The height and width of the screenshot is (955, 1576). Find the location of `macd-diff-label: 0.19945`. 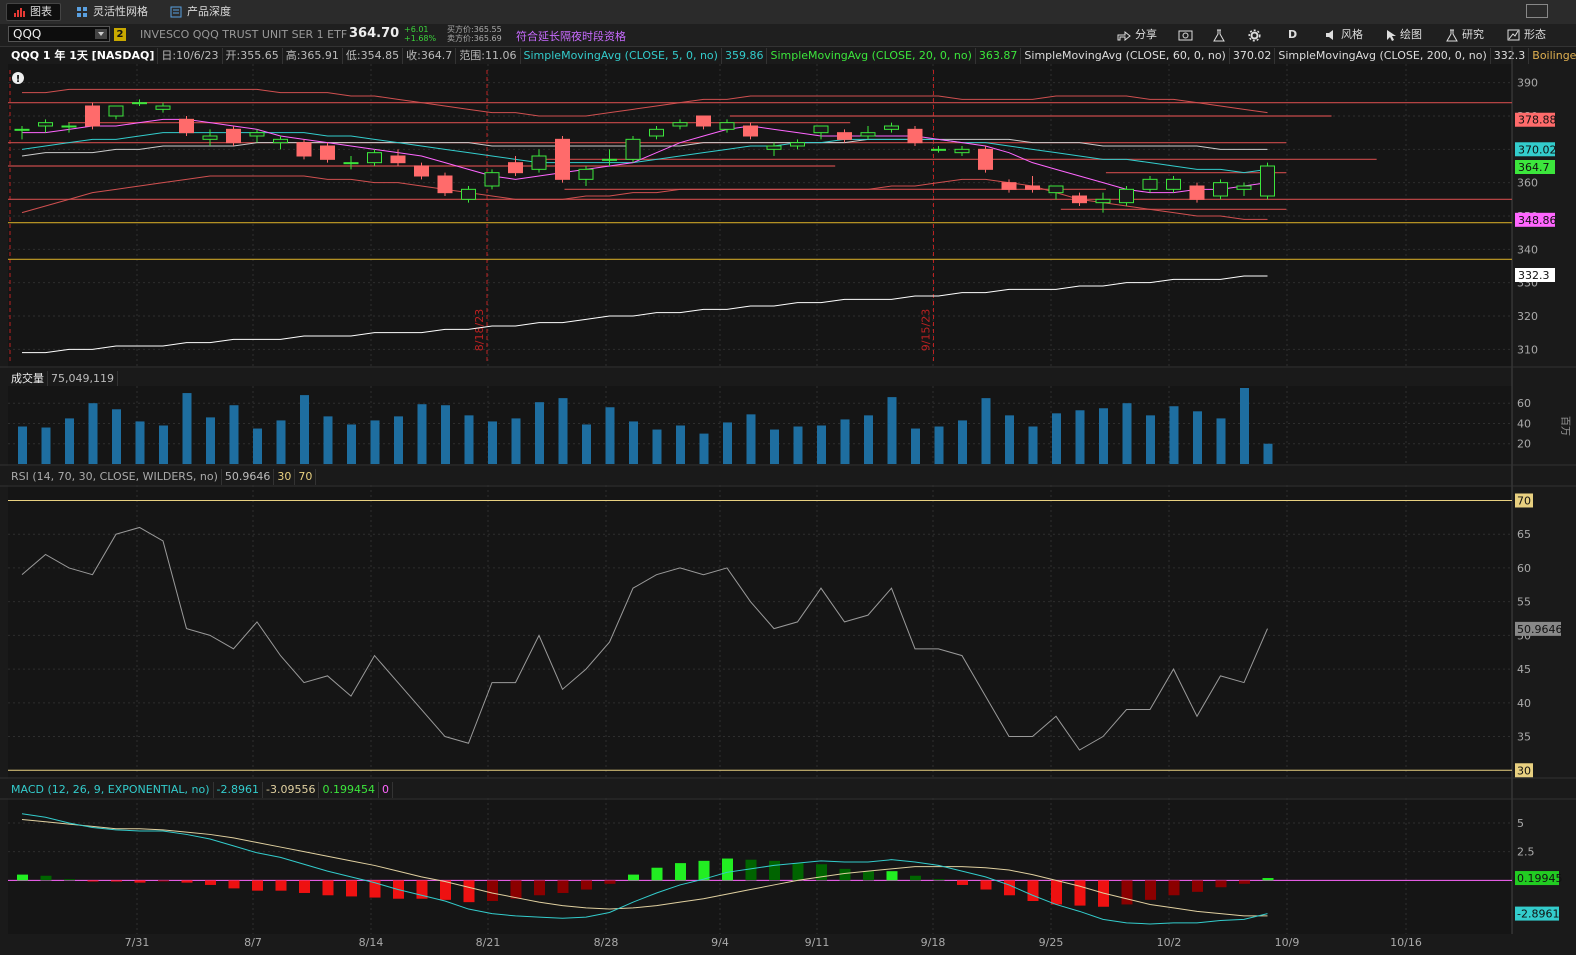

macd-diff-label: 0.19945 is located at coordinates (1540, 878).